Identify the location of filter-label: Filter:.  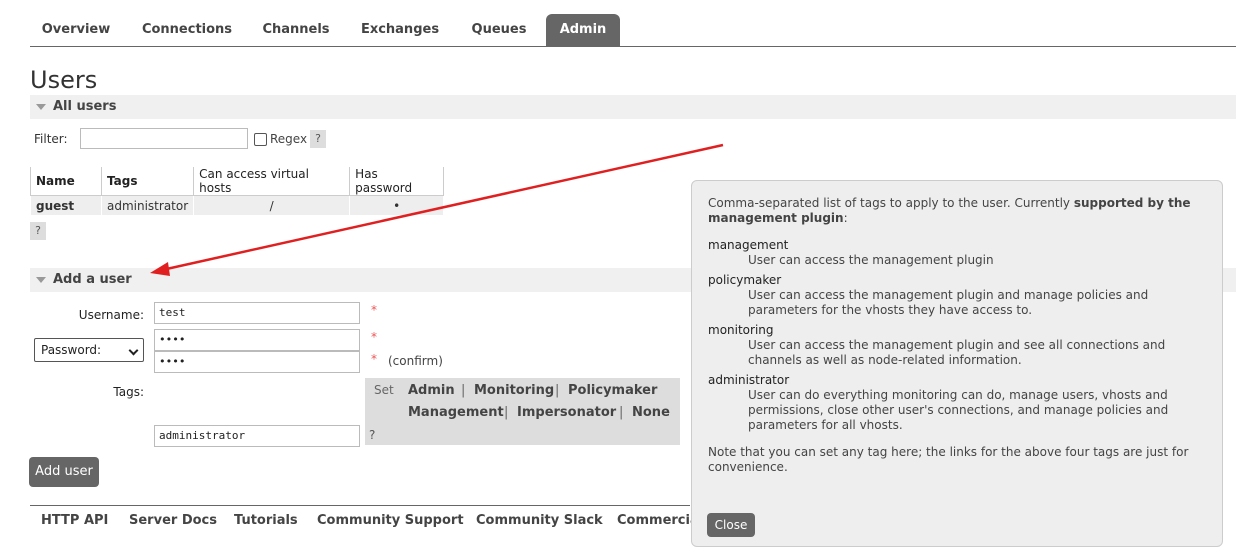
(51, 139).